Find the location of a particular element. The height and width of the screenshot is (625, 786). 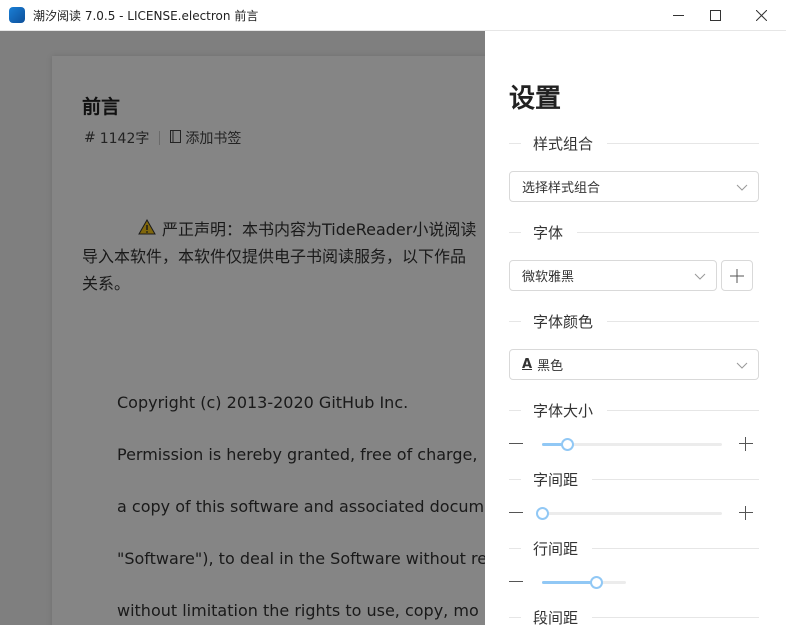

line-spacing-section: 行间距 is located at coordinates (634, 548).